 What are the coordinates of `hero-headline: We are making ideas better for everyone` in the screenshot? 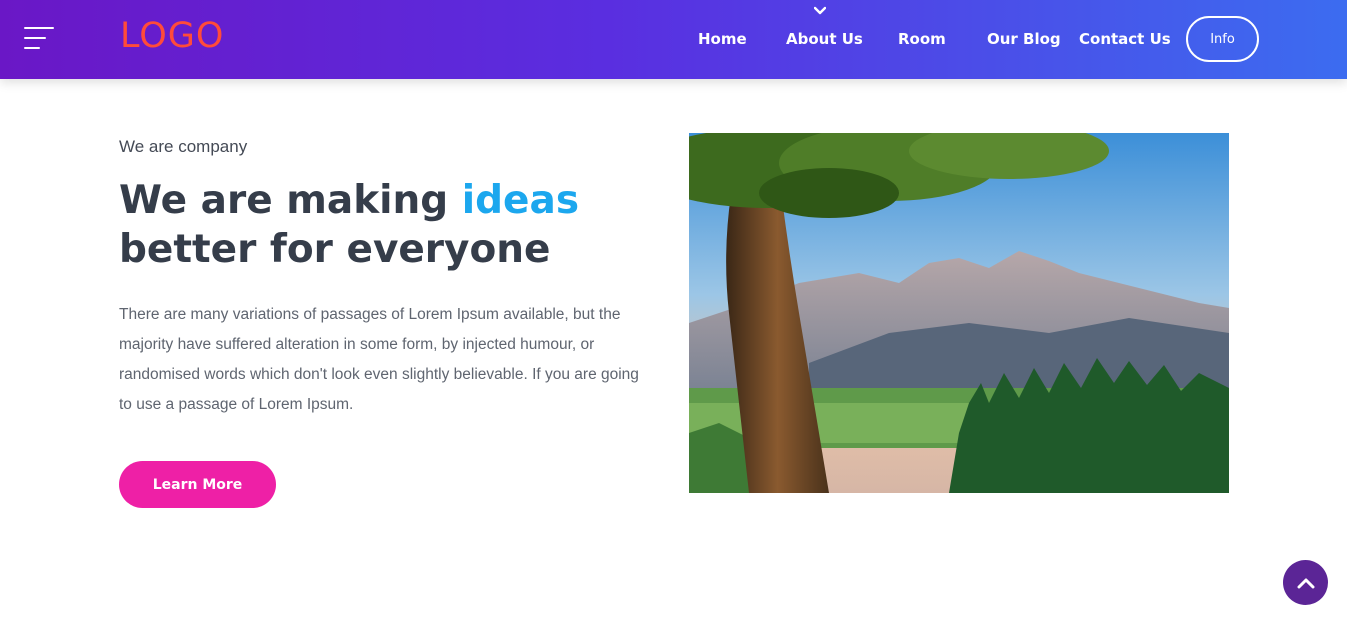 It's located at (399, 225).